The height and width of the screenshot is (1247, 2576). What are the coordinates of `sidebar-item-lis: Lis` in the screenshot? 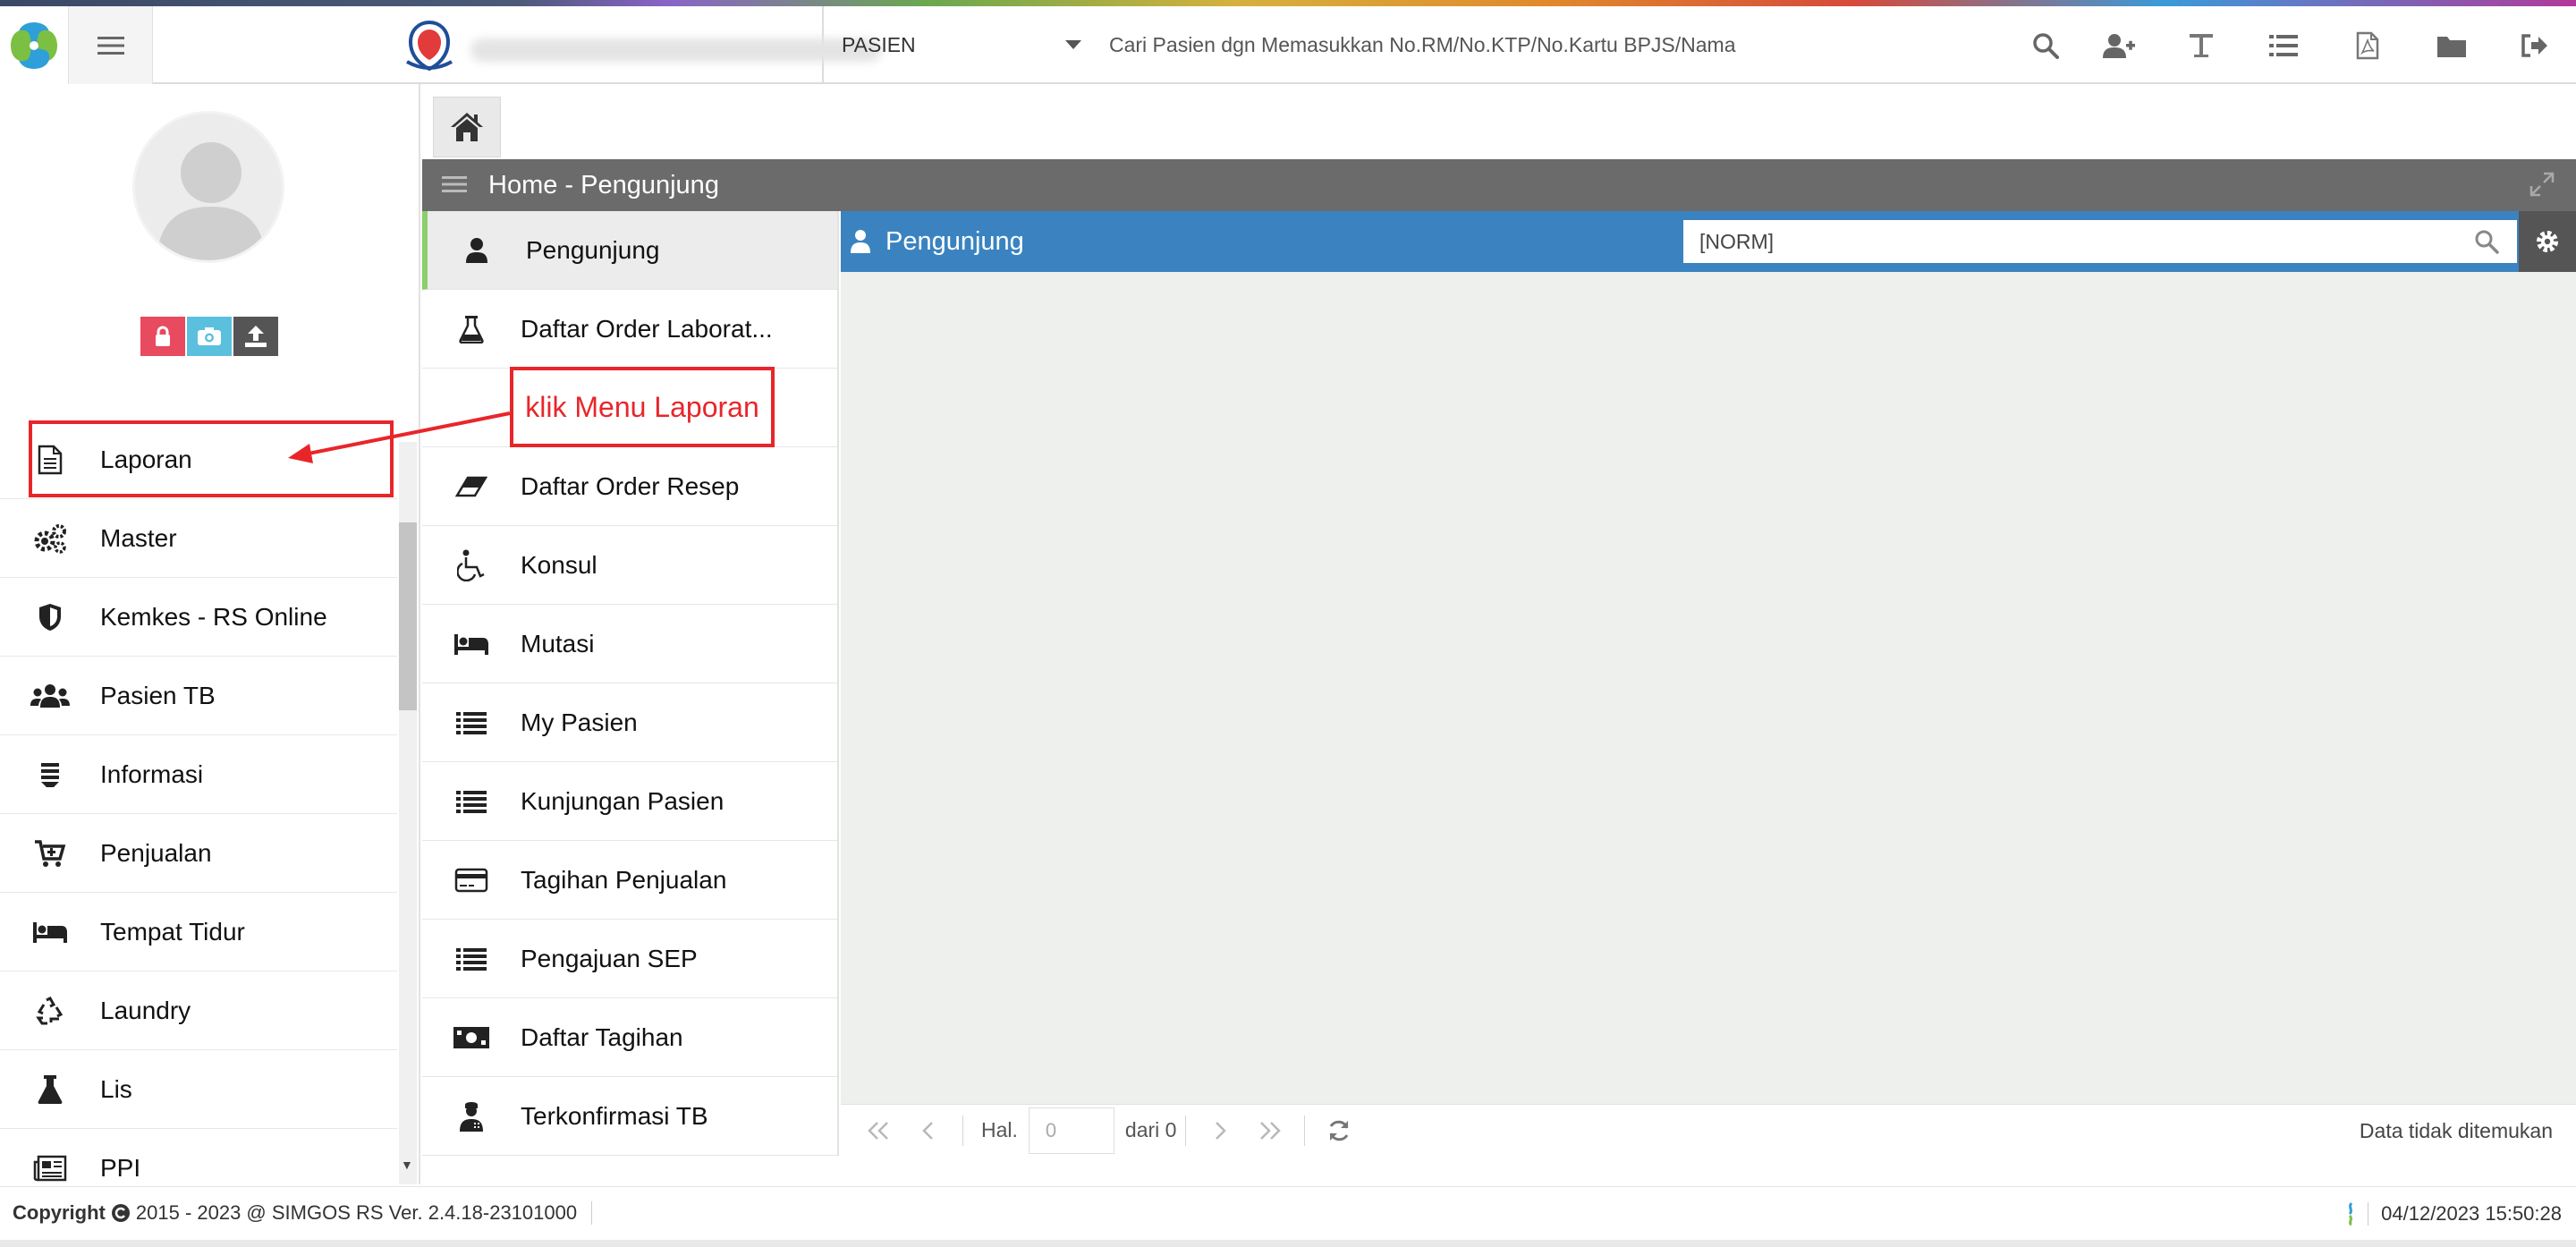 It's located at (198, 1089).